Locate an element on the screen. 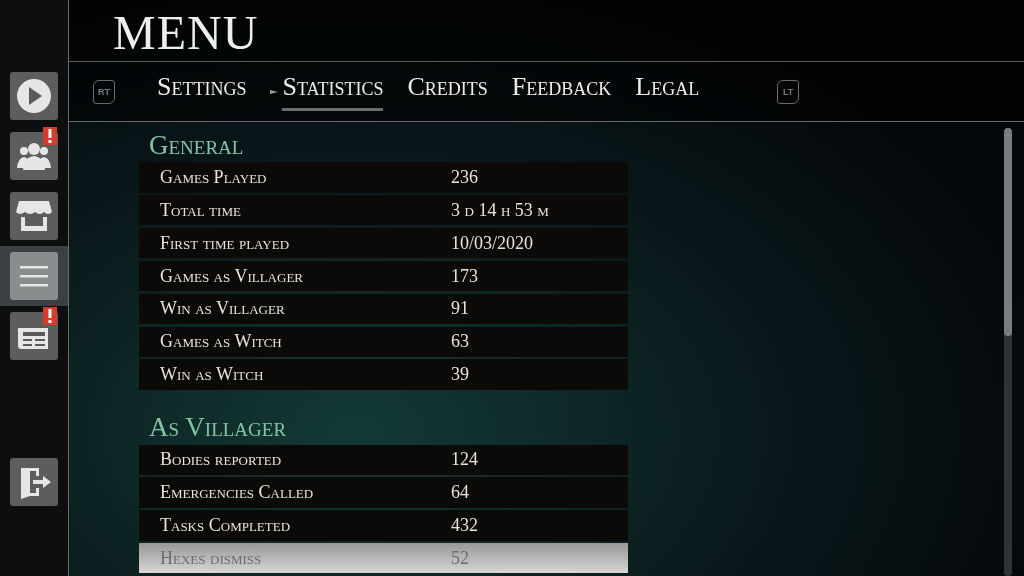 The image size is (1024, 576). stat-label: Games Played is located at coordinates (213, 177).